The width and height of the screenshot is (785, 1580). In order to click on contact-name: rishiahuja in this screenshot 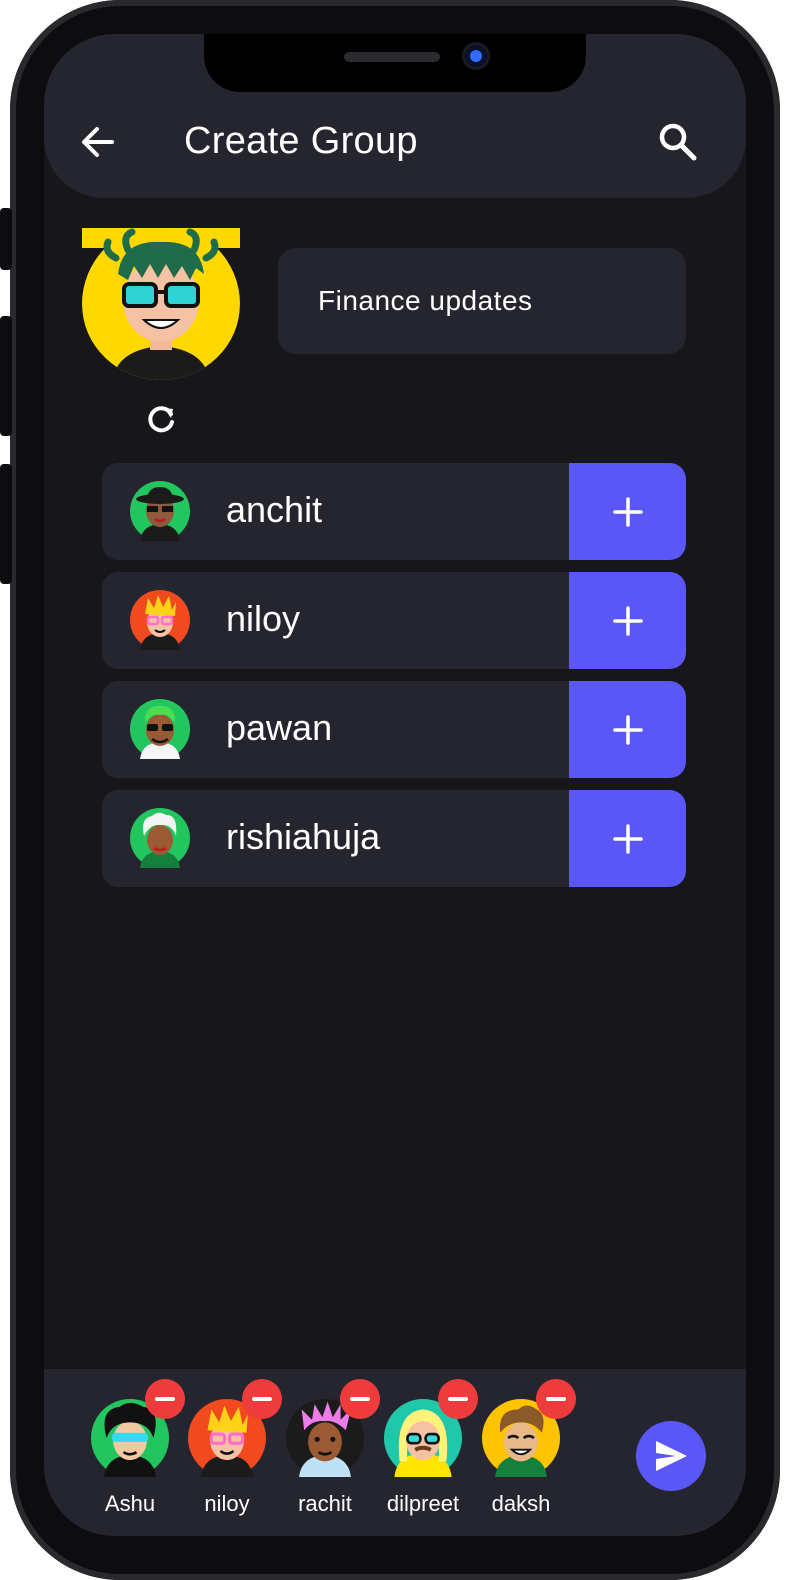, I will do `click(303, 836)`.